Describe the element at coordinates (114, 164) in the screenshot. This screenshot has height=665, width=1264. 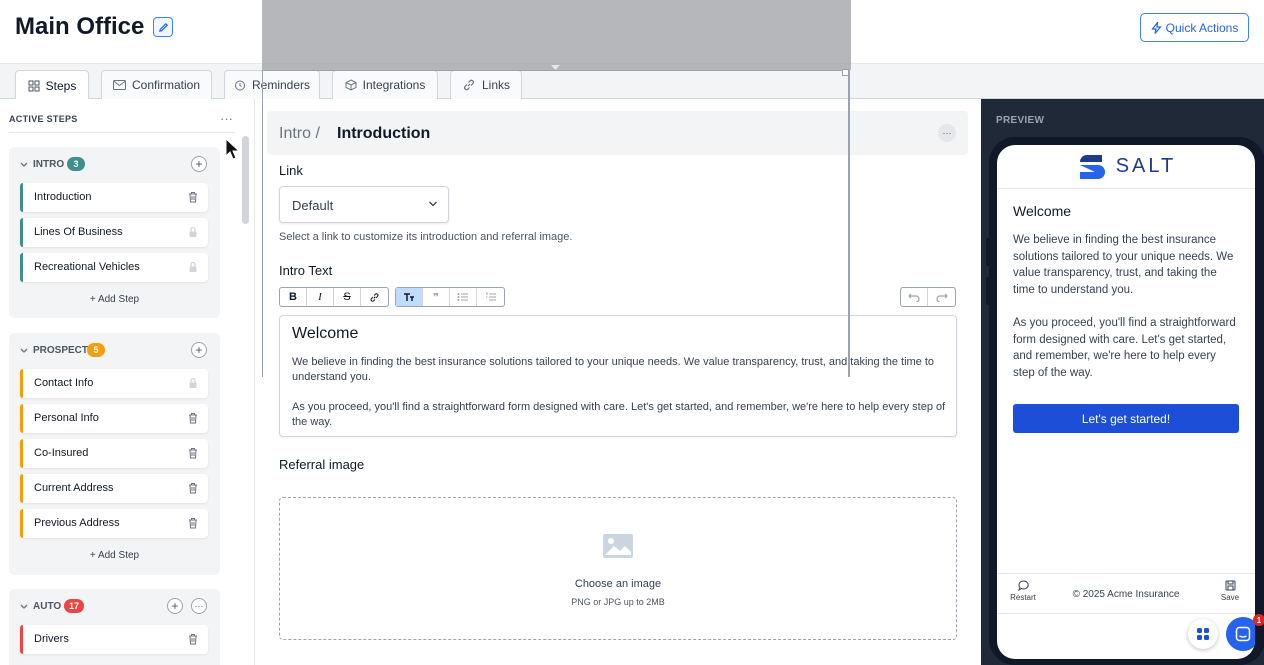
I see `group-header-intro: INTRO 3 +` at that location.